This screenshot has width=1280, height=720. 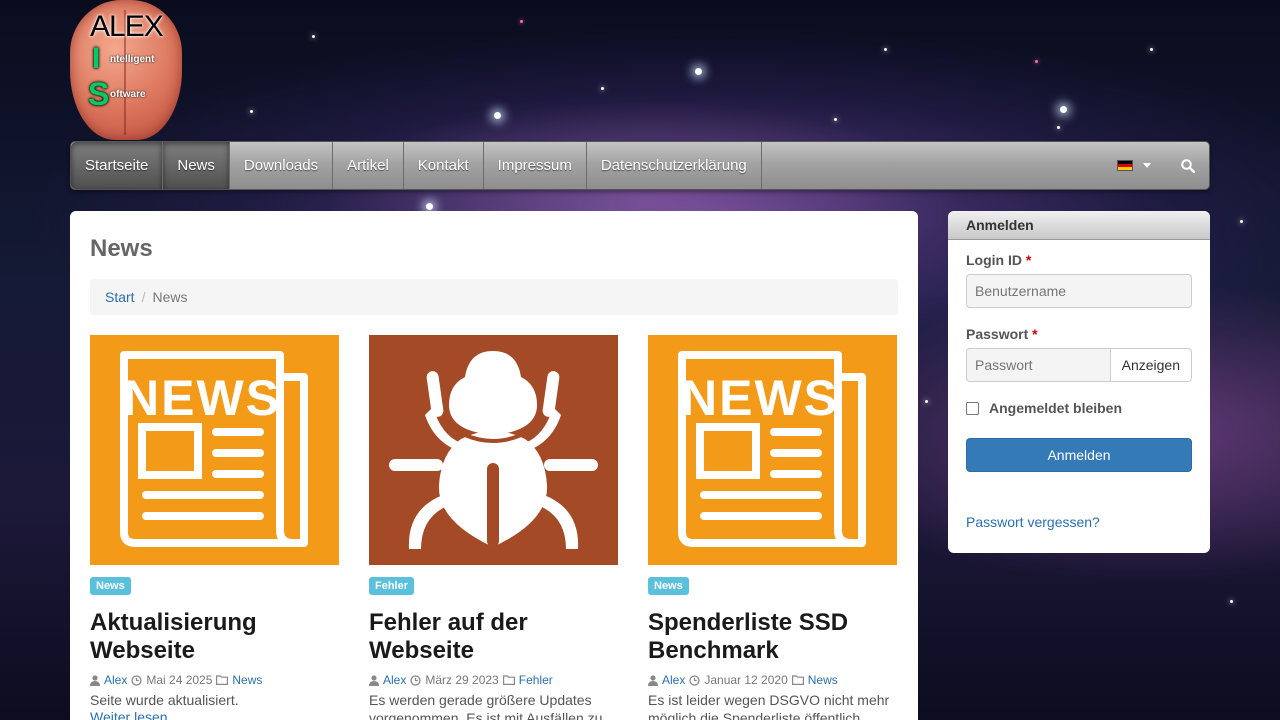 What do you see at coordinates (392, 586) in the screenshot?
I see `category-badge: Fehler` at bounding box center [392, 586].